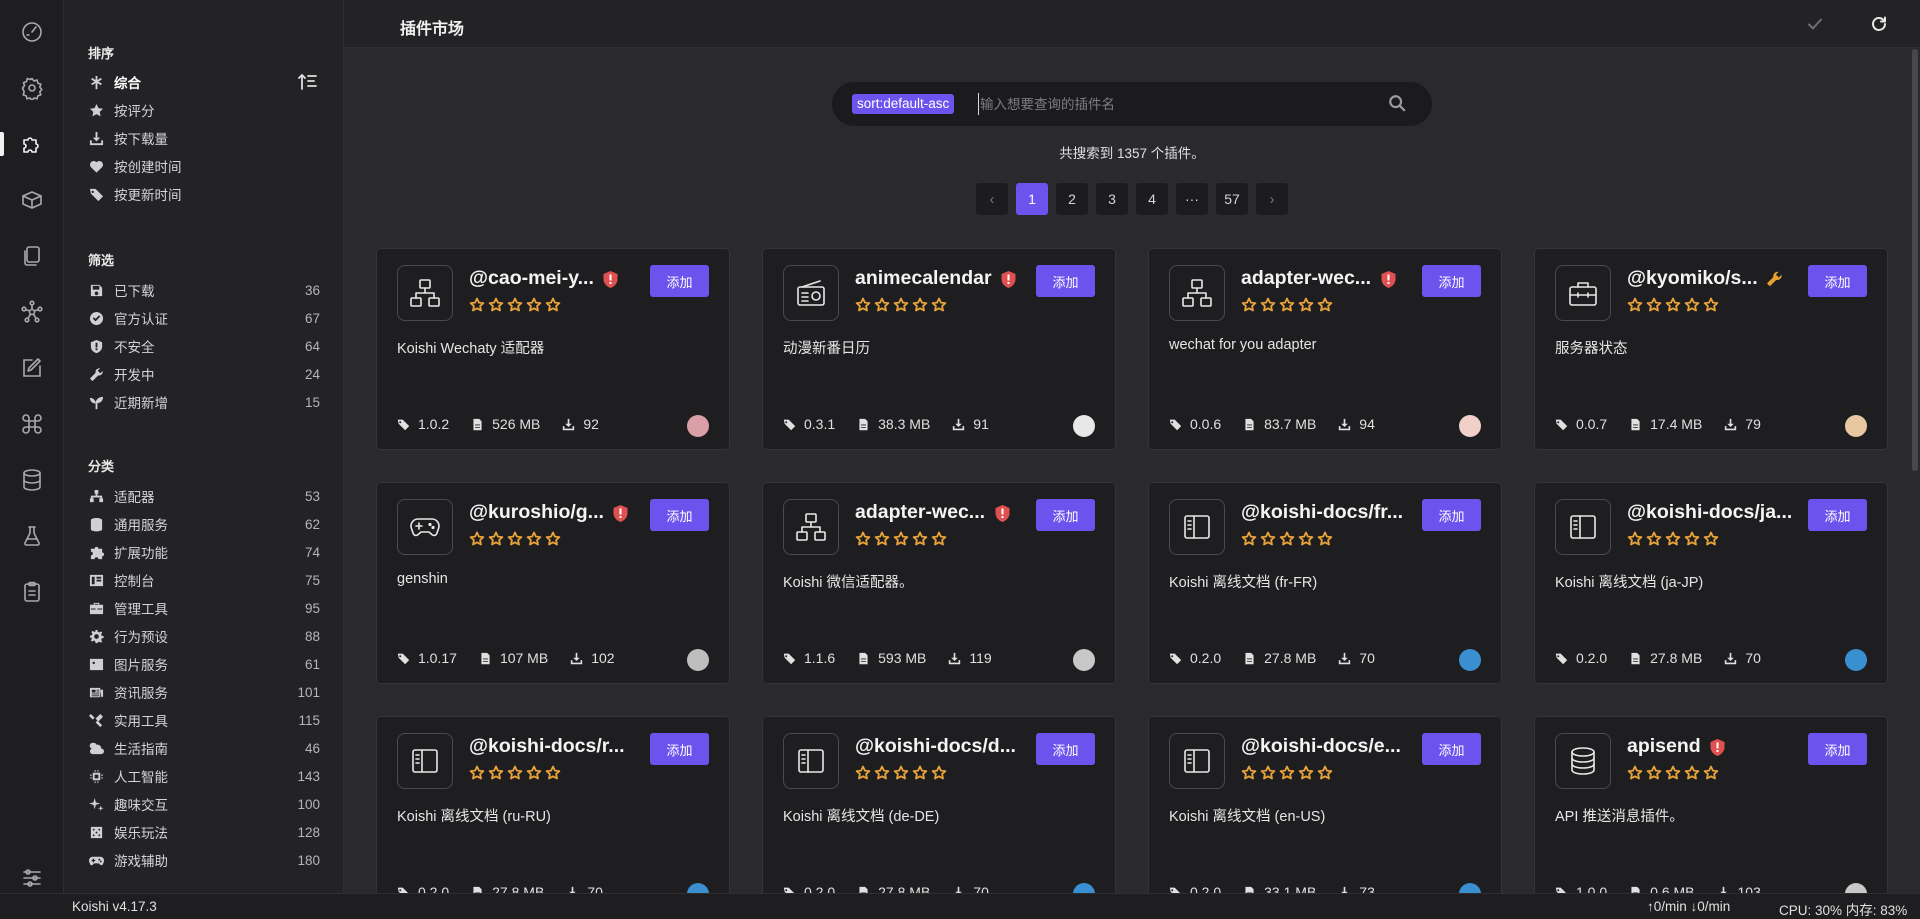 The height and width of the screenshot is (919, 1920). I want to click on category-item: 实用工具 115, so click(204, 720).